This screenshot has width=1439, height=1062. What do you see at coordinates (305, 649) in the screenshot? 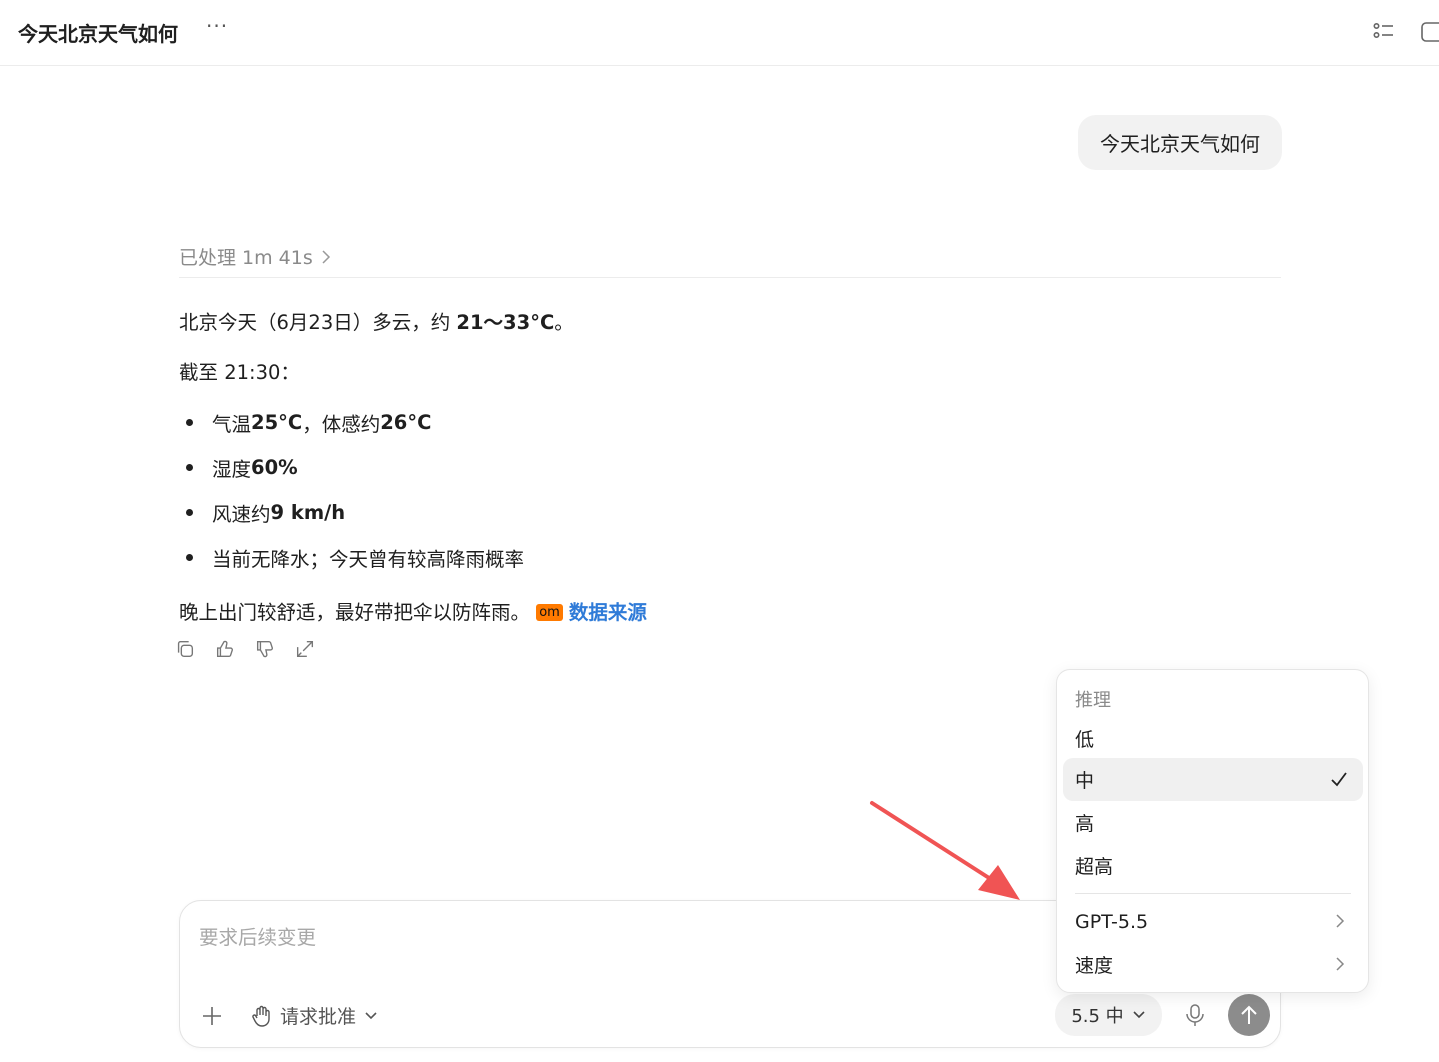
I see `share-icon` at bounding box center [305, 649].